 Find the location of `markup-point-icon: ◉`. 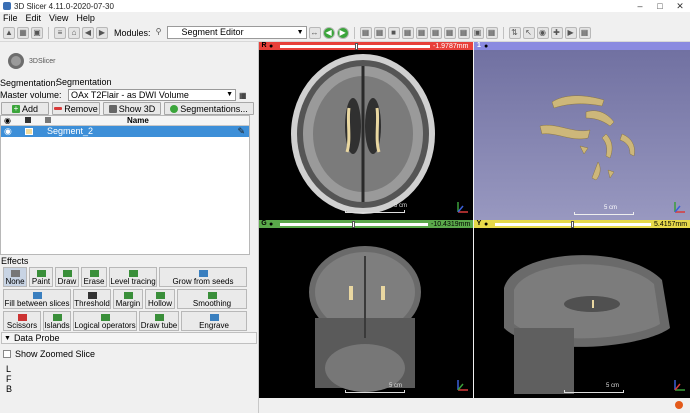

markup-point-icon: ◉ is located at coordinates (542, 32).